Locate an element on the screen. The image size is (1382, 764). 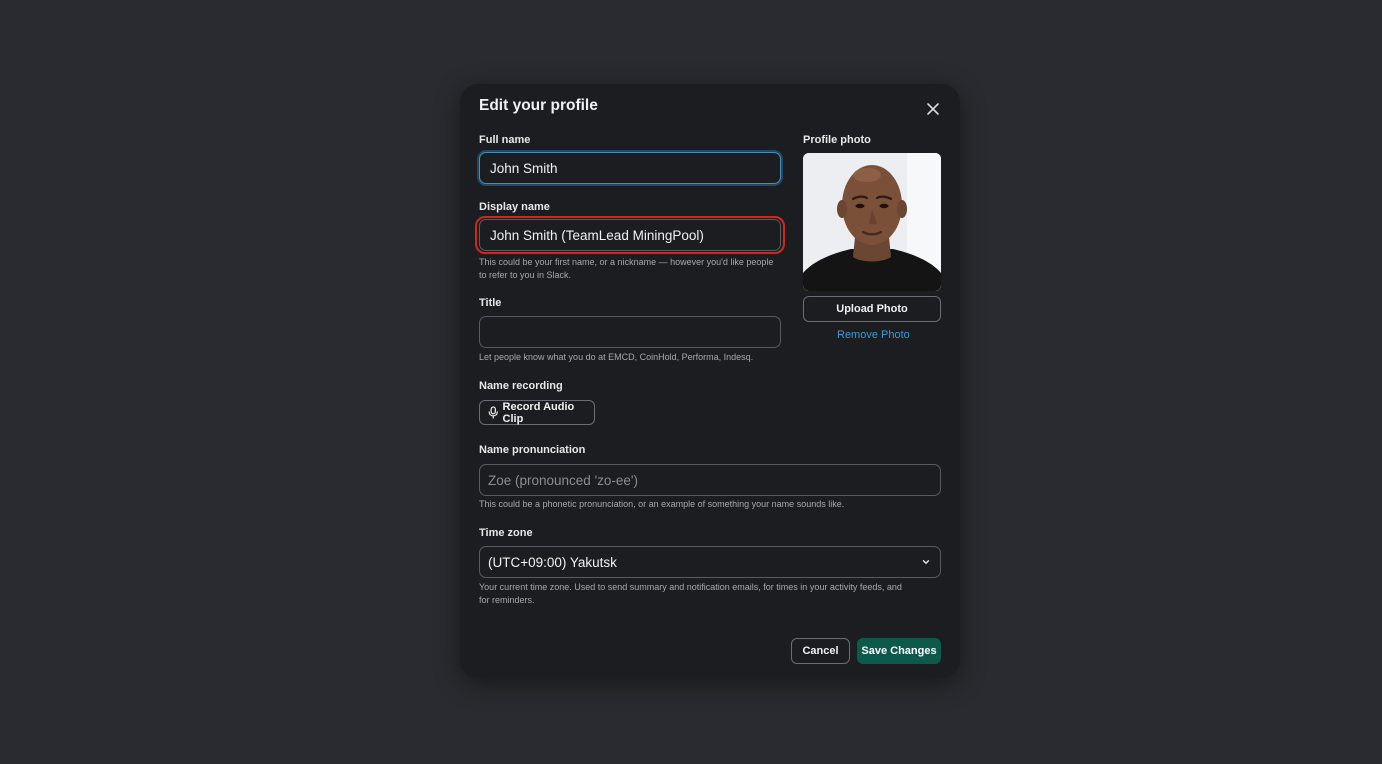
close-icon is located at coordinates (933, 109).